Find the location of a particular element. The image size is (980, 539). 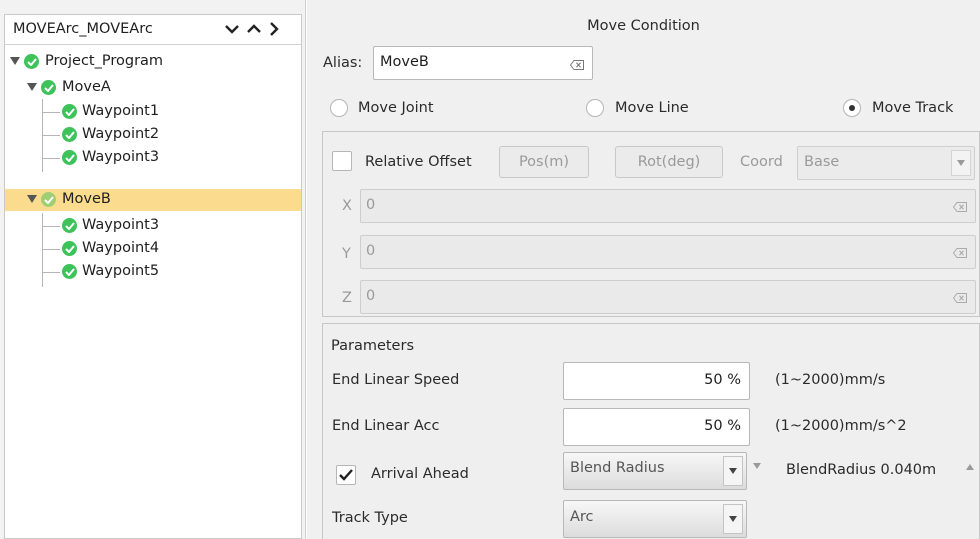

chevron-up-icon is located at coordinates (254, 29).